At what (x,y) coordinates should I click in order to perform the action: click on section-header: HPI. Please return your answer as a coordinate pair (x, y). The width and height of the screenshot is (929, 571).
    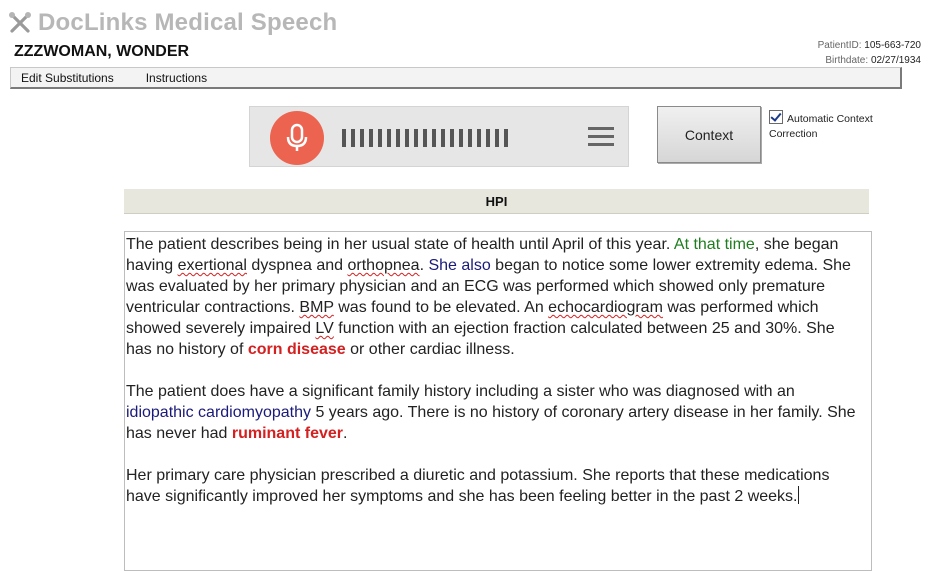
    Looking at the image, I should click on (496, 201).